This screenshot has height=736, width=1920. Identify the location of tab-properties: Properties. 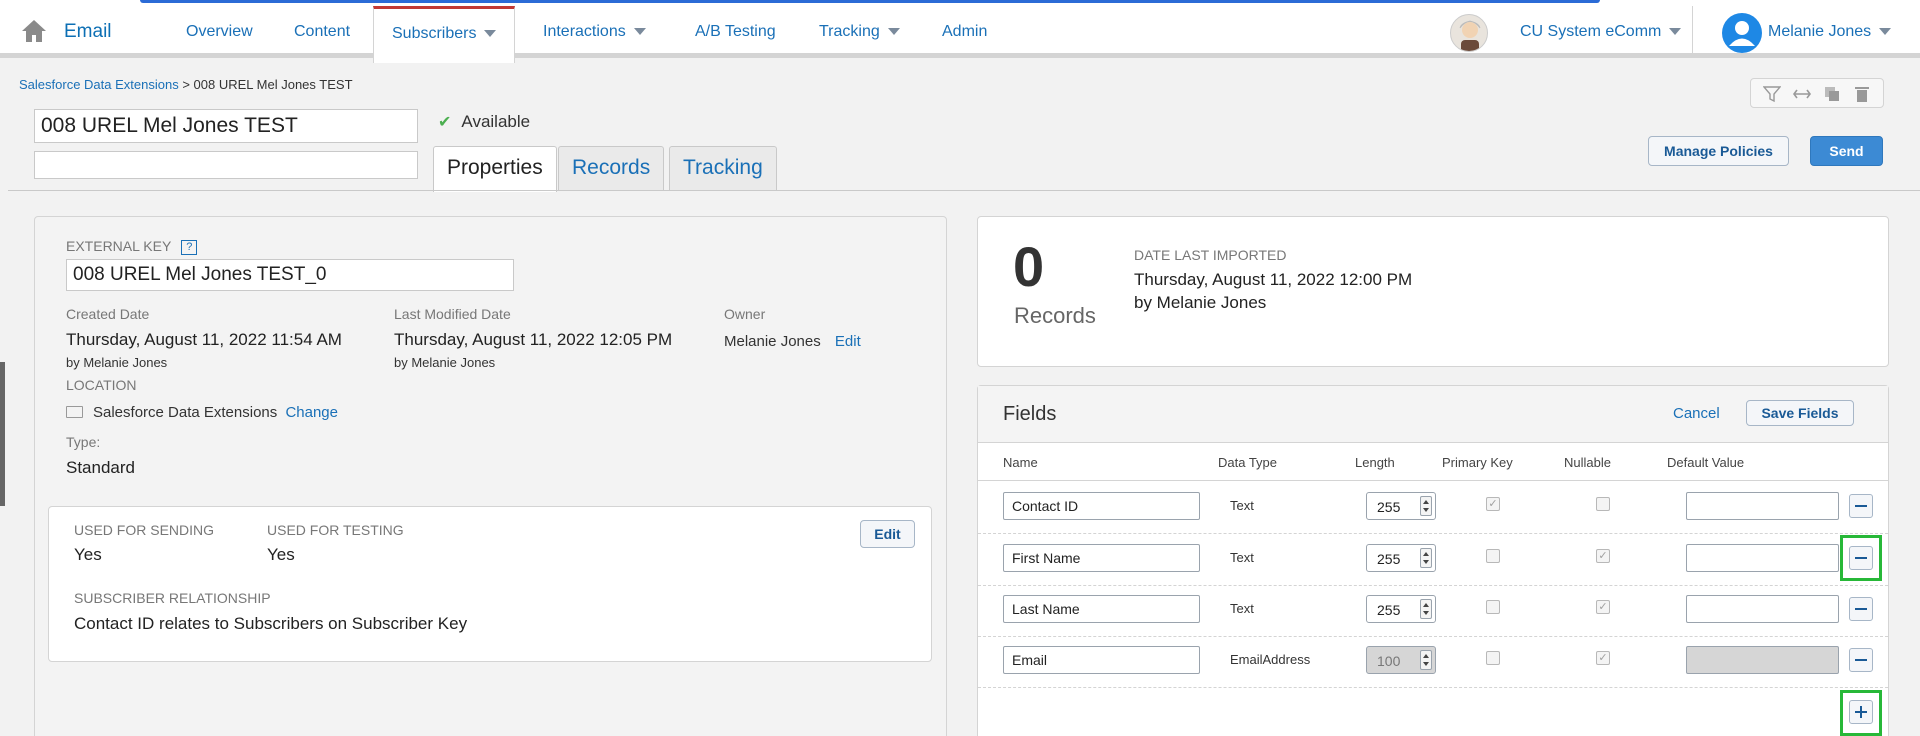
(495, 169).